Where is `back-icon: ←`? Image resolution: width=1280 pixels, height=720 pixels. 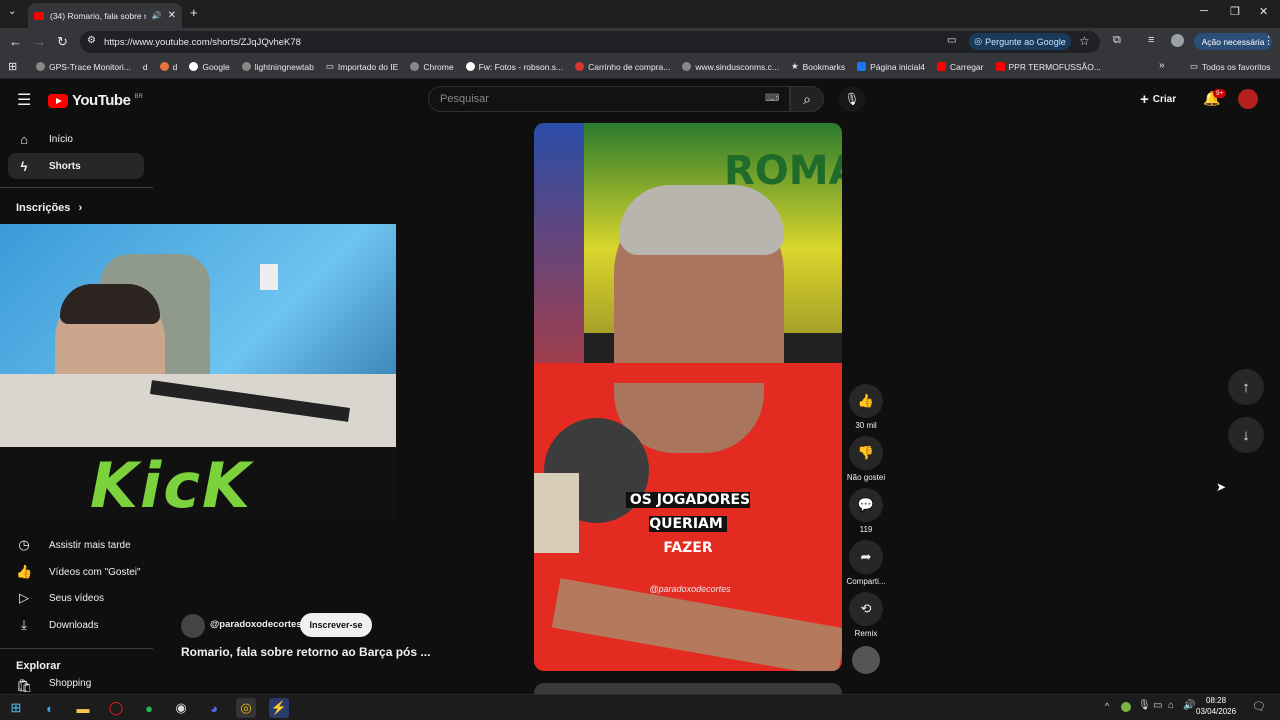 back-icon: ← is located at coordinates (15, 41).